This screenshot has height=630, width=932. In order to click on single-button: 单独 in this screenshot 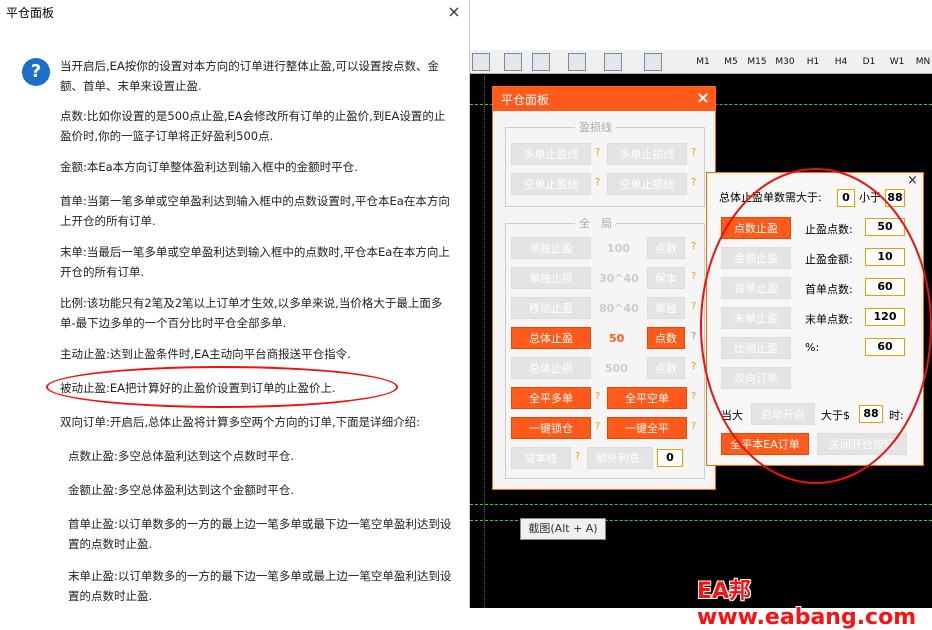, I will do `click(666, 308)`.